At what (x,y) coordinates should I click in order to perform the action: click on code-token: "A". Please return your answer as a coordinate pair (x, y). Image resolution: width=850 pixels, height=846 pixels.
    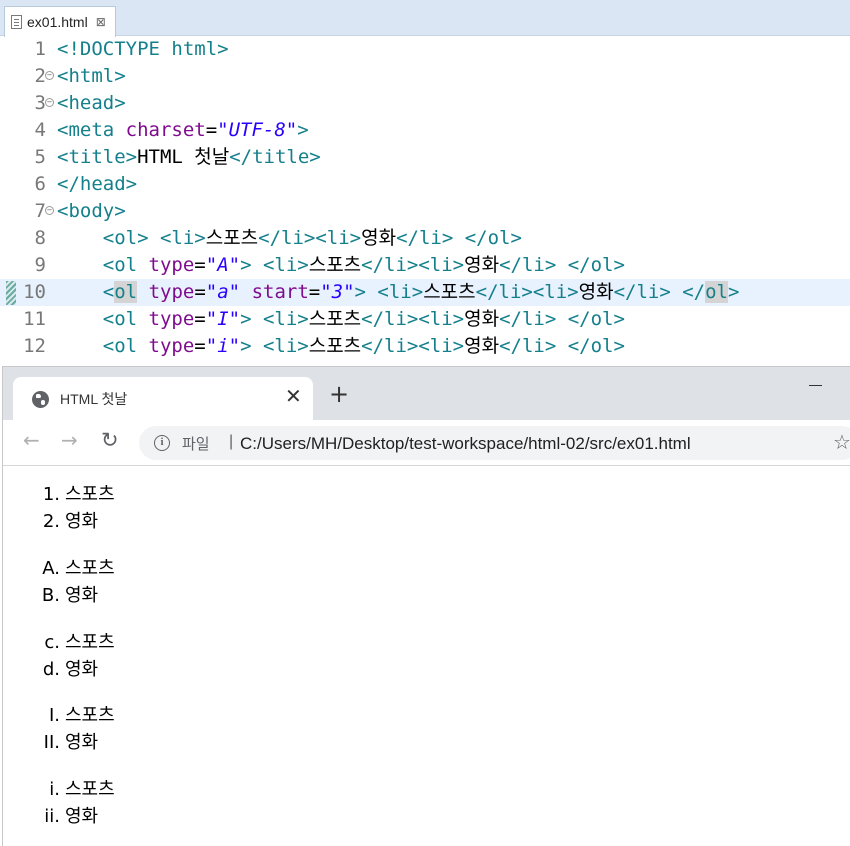
    Looking at the image, I should click on (223, 265).